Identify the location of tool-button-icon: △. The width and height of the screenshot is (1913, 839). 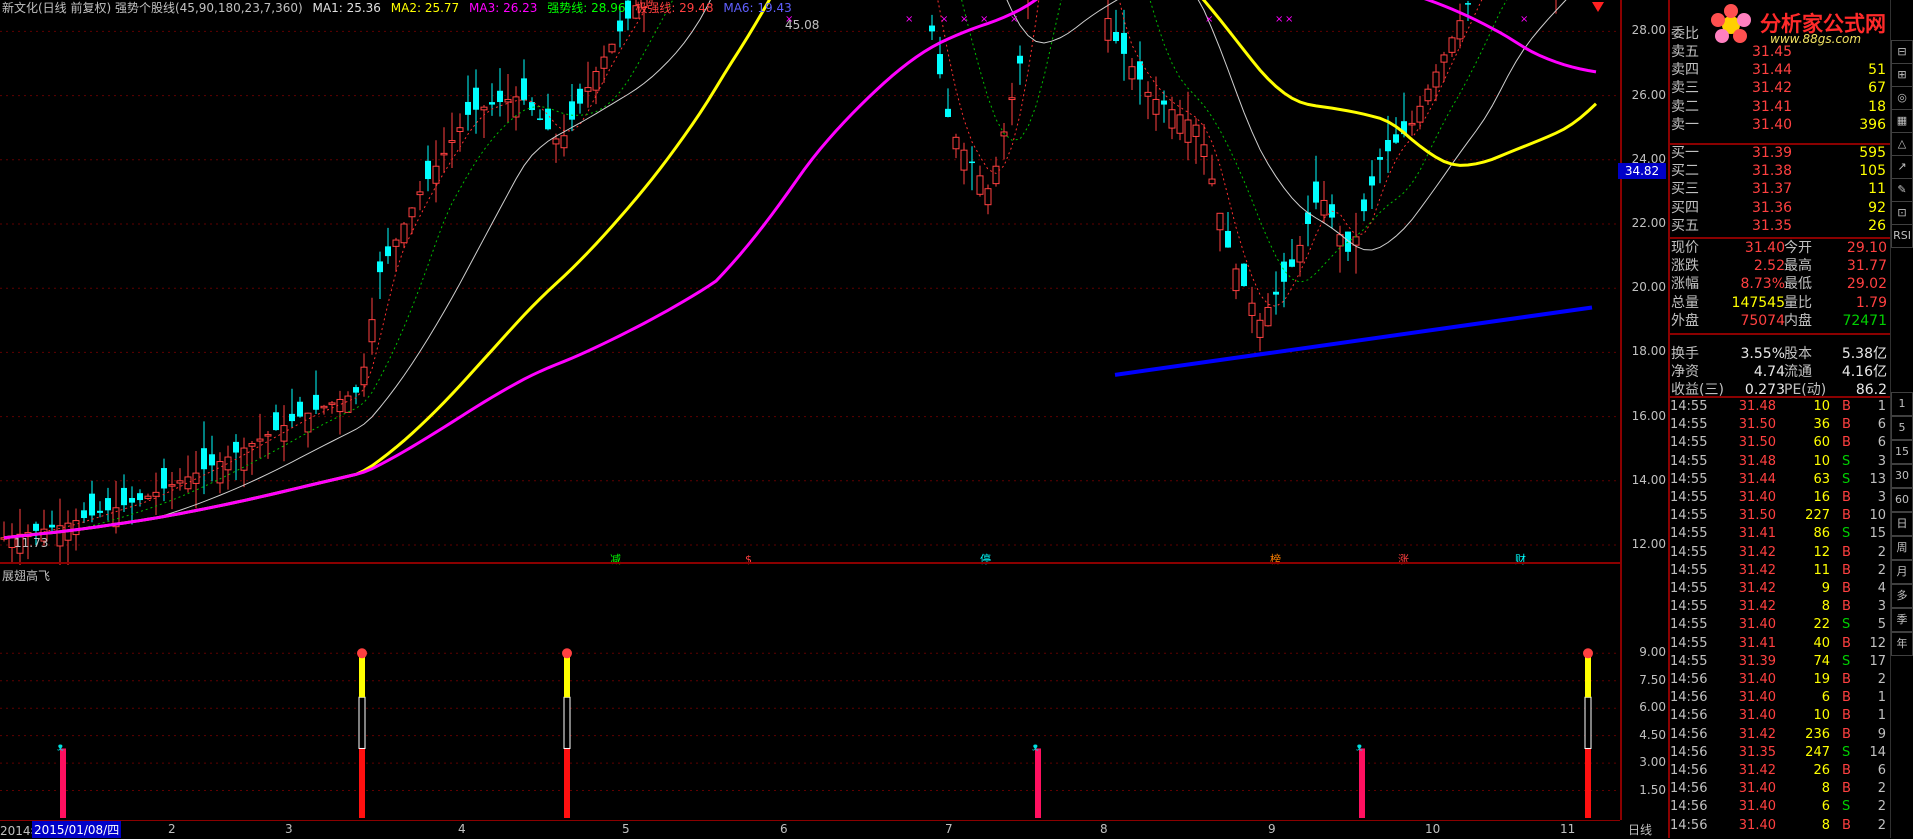
(1902, 144).